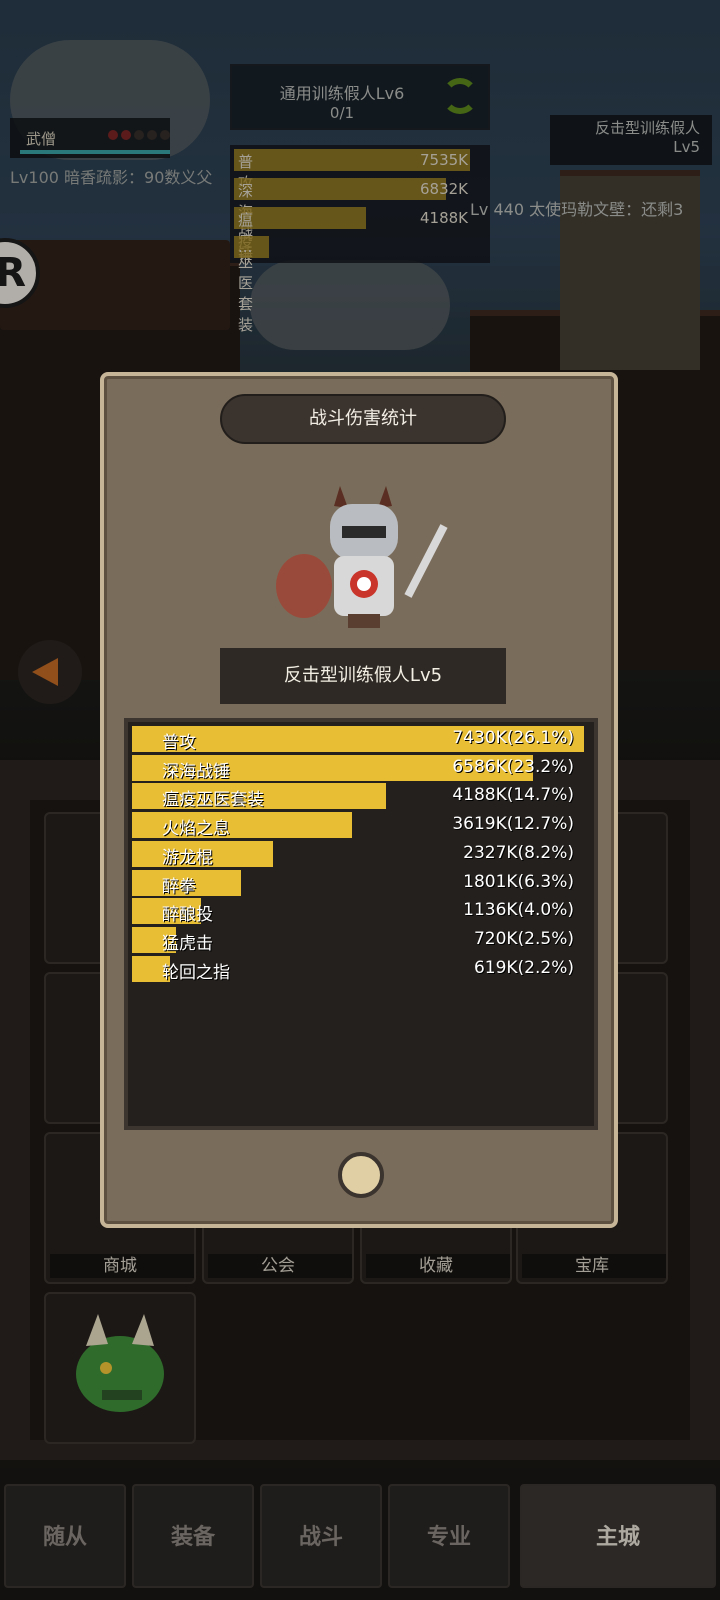 The width and height of the screenshot is (720, 1600). I want to click on damage-row: 深海战锤 6586K(23.2%), so click(361, 768).